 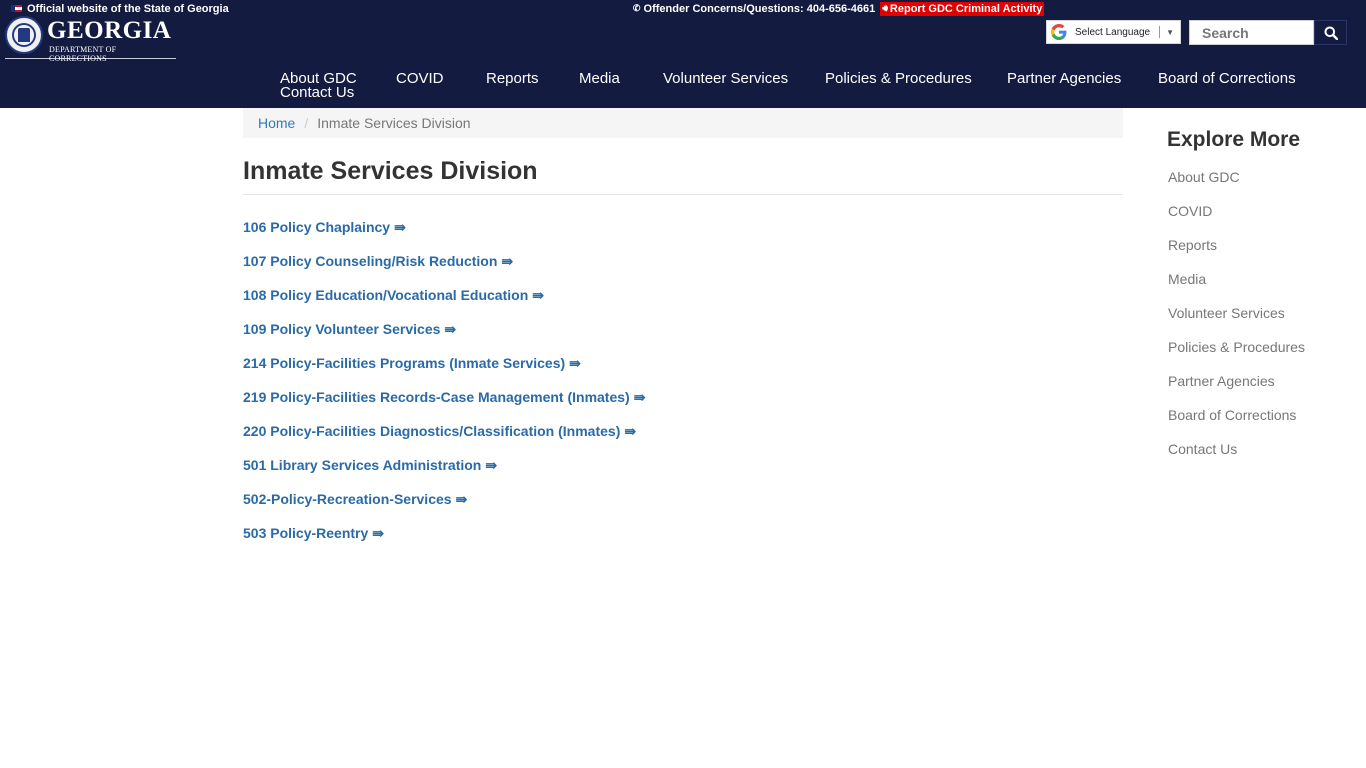 I want to click on policy-link-501: 501 Library Services Administration ⇛, so click(x=444, y=474).